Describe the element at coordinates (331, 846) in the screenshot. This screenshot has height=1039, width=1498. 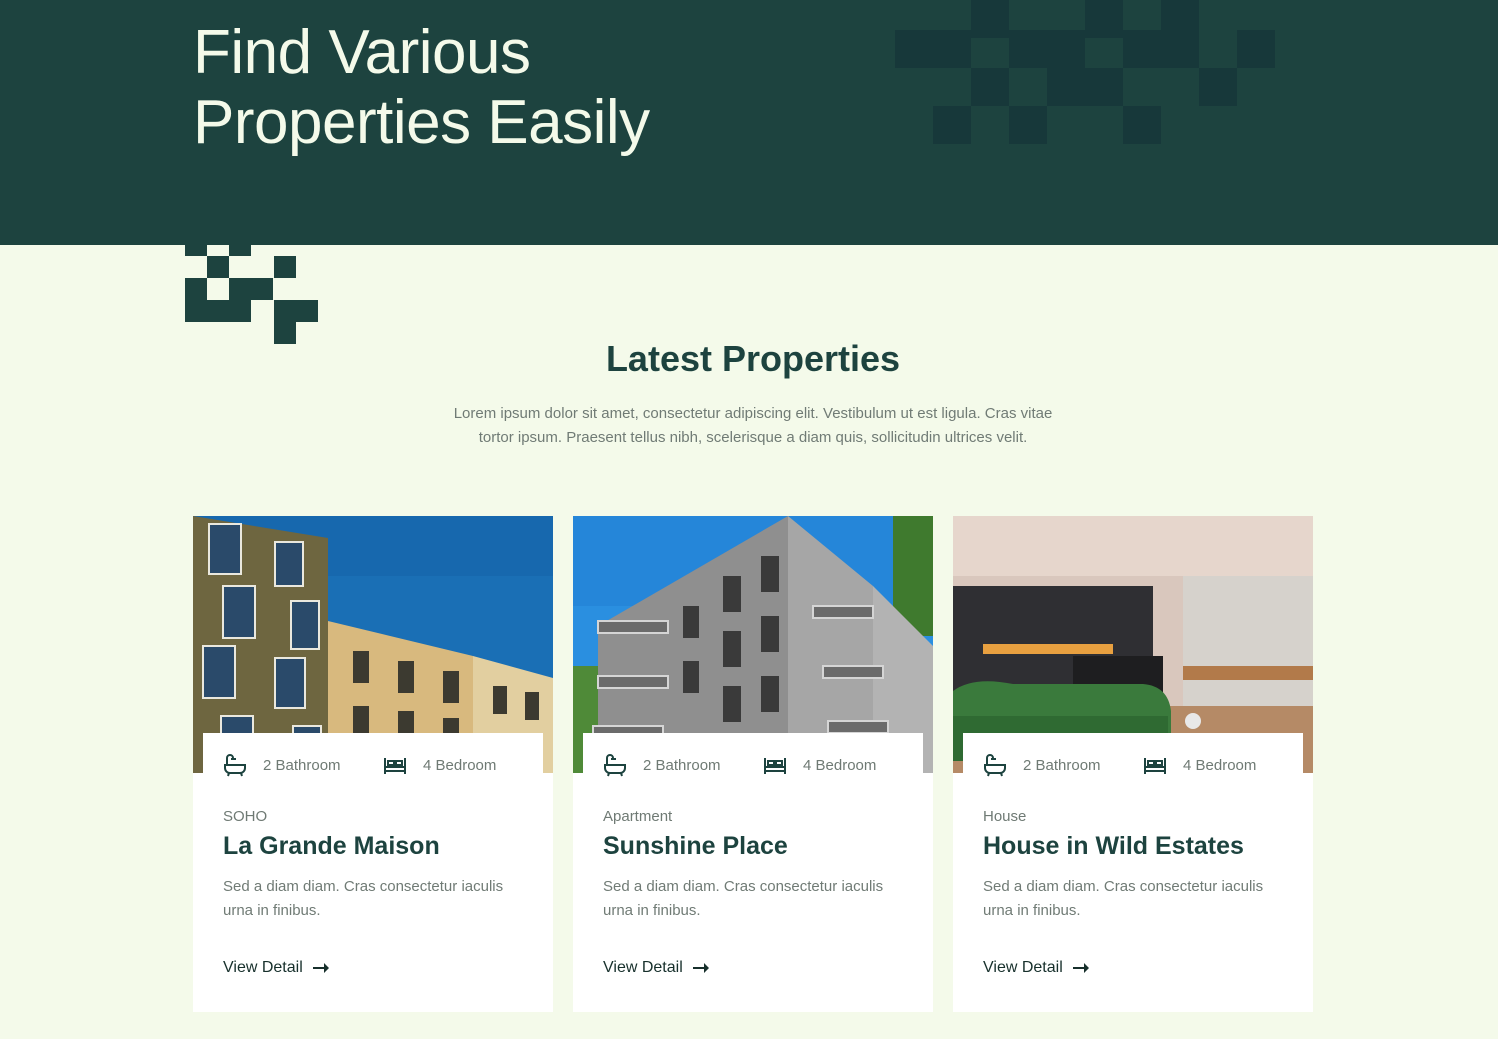
I see `property-name: La Grande Maison` at that location.